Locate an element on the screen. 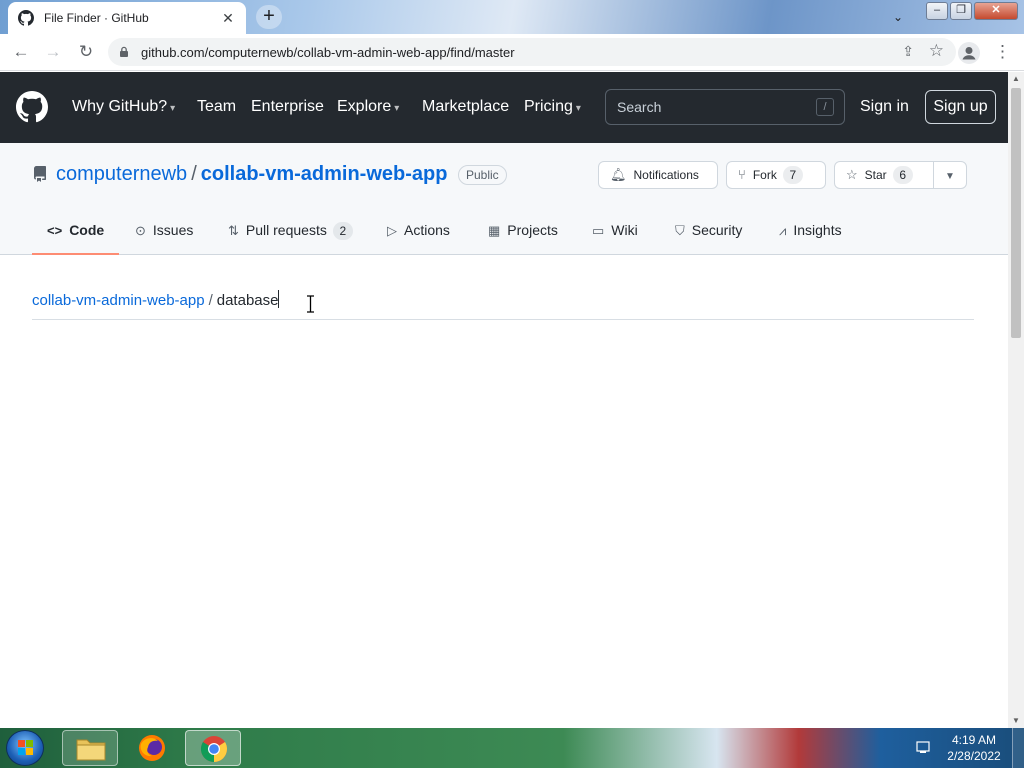 The width and height of the screenshot is (1024, 768). tab-security: ⛉ Security is located at coordinates (708, 233).